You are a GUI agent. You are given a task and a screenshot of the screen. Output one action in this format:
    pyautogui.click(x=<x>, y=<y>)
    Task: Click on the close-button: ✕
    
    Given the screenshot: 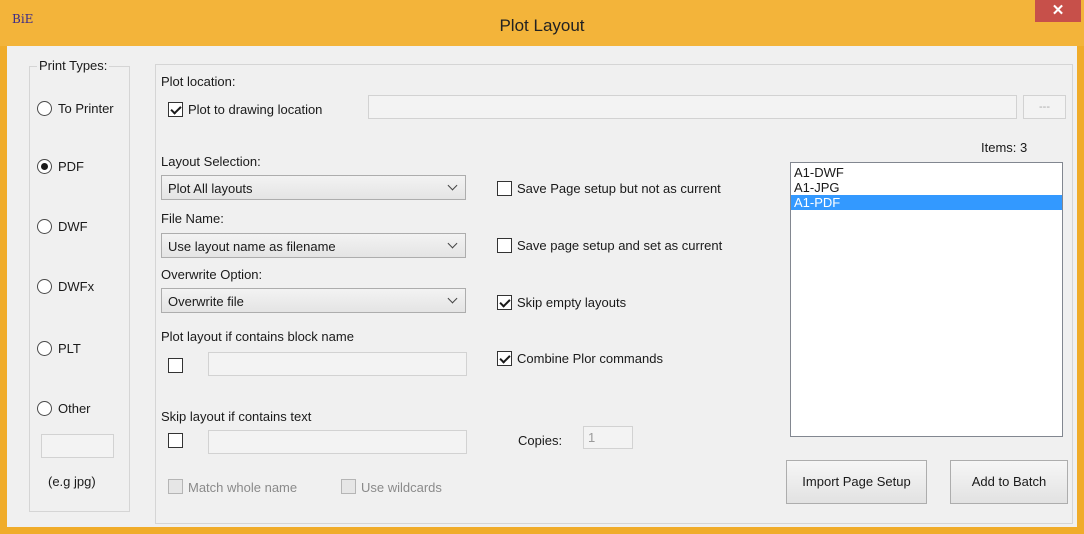 What is the action you would take?
    pyautogui.click(x=1058, y=11)
    